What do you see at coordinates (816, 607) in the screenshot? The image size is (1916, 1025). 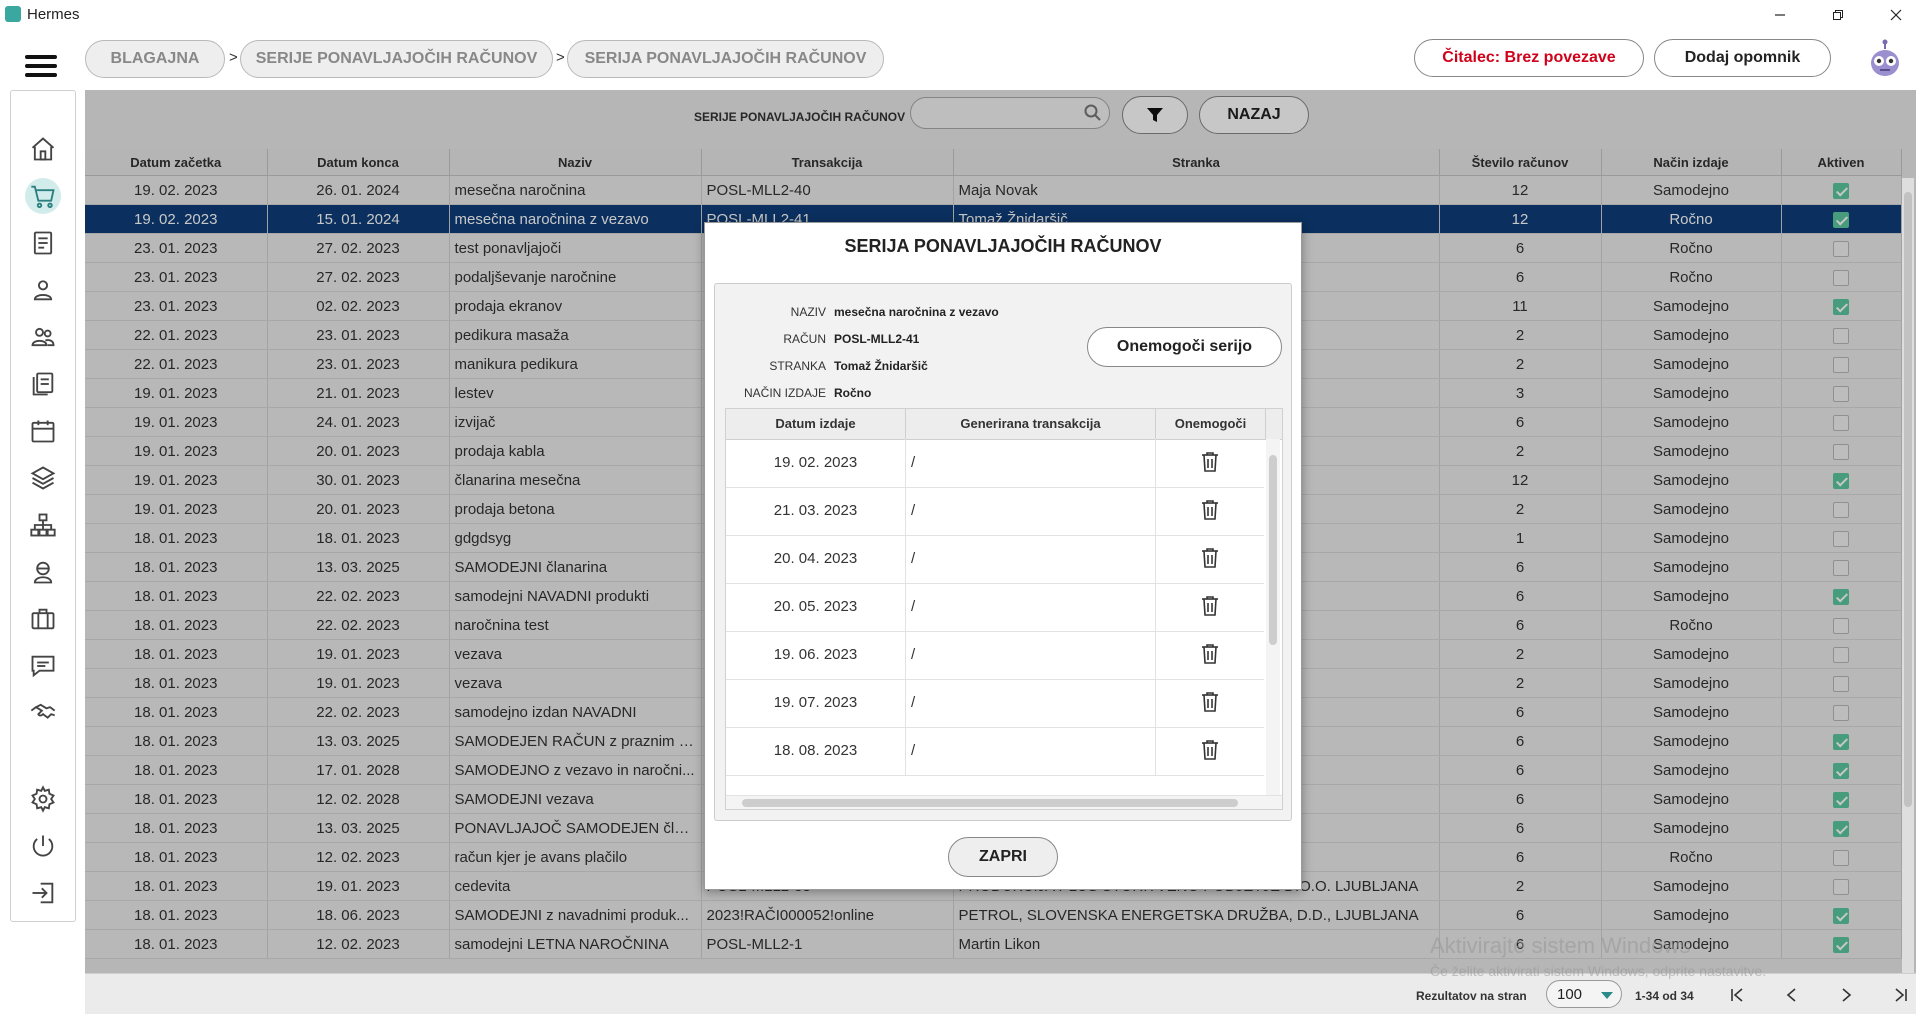 I see `issue-date: 20. 05. 2023` at bounding box center [816, 607].